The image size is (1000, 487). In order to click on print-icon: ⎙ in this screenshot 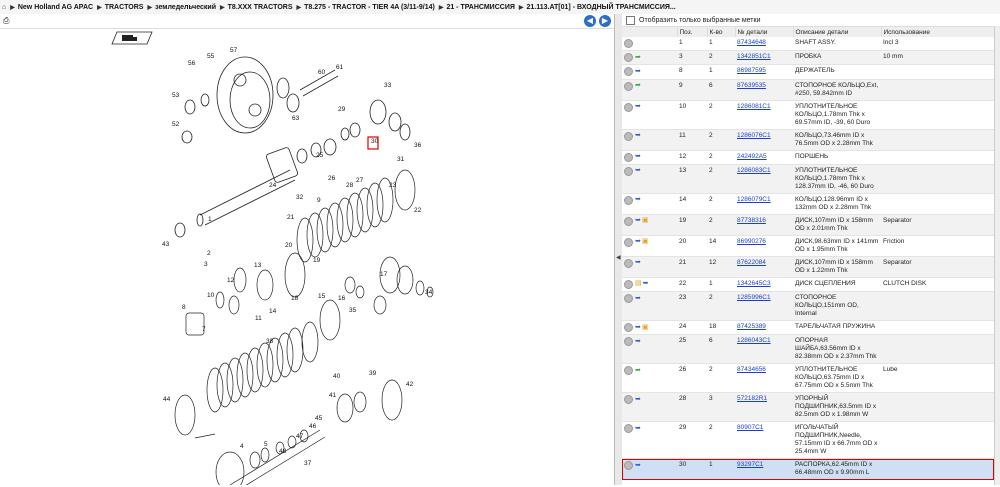, I will do `click(6, 21)`.